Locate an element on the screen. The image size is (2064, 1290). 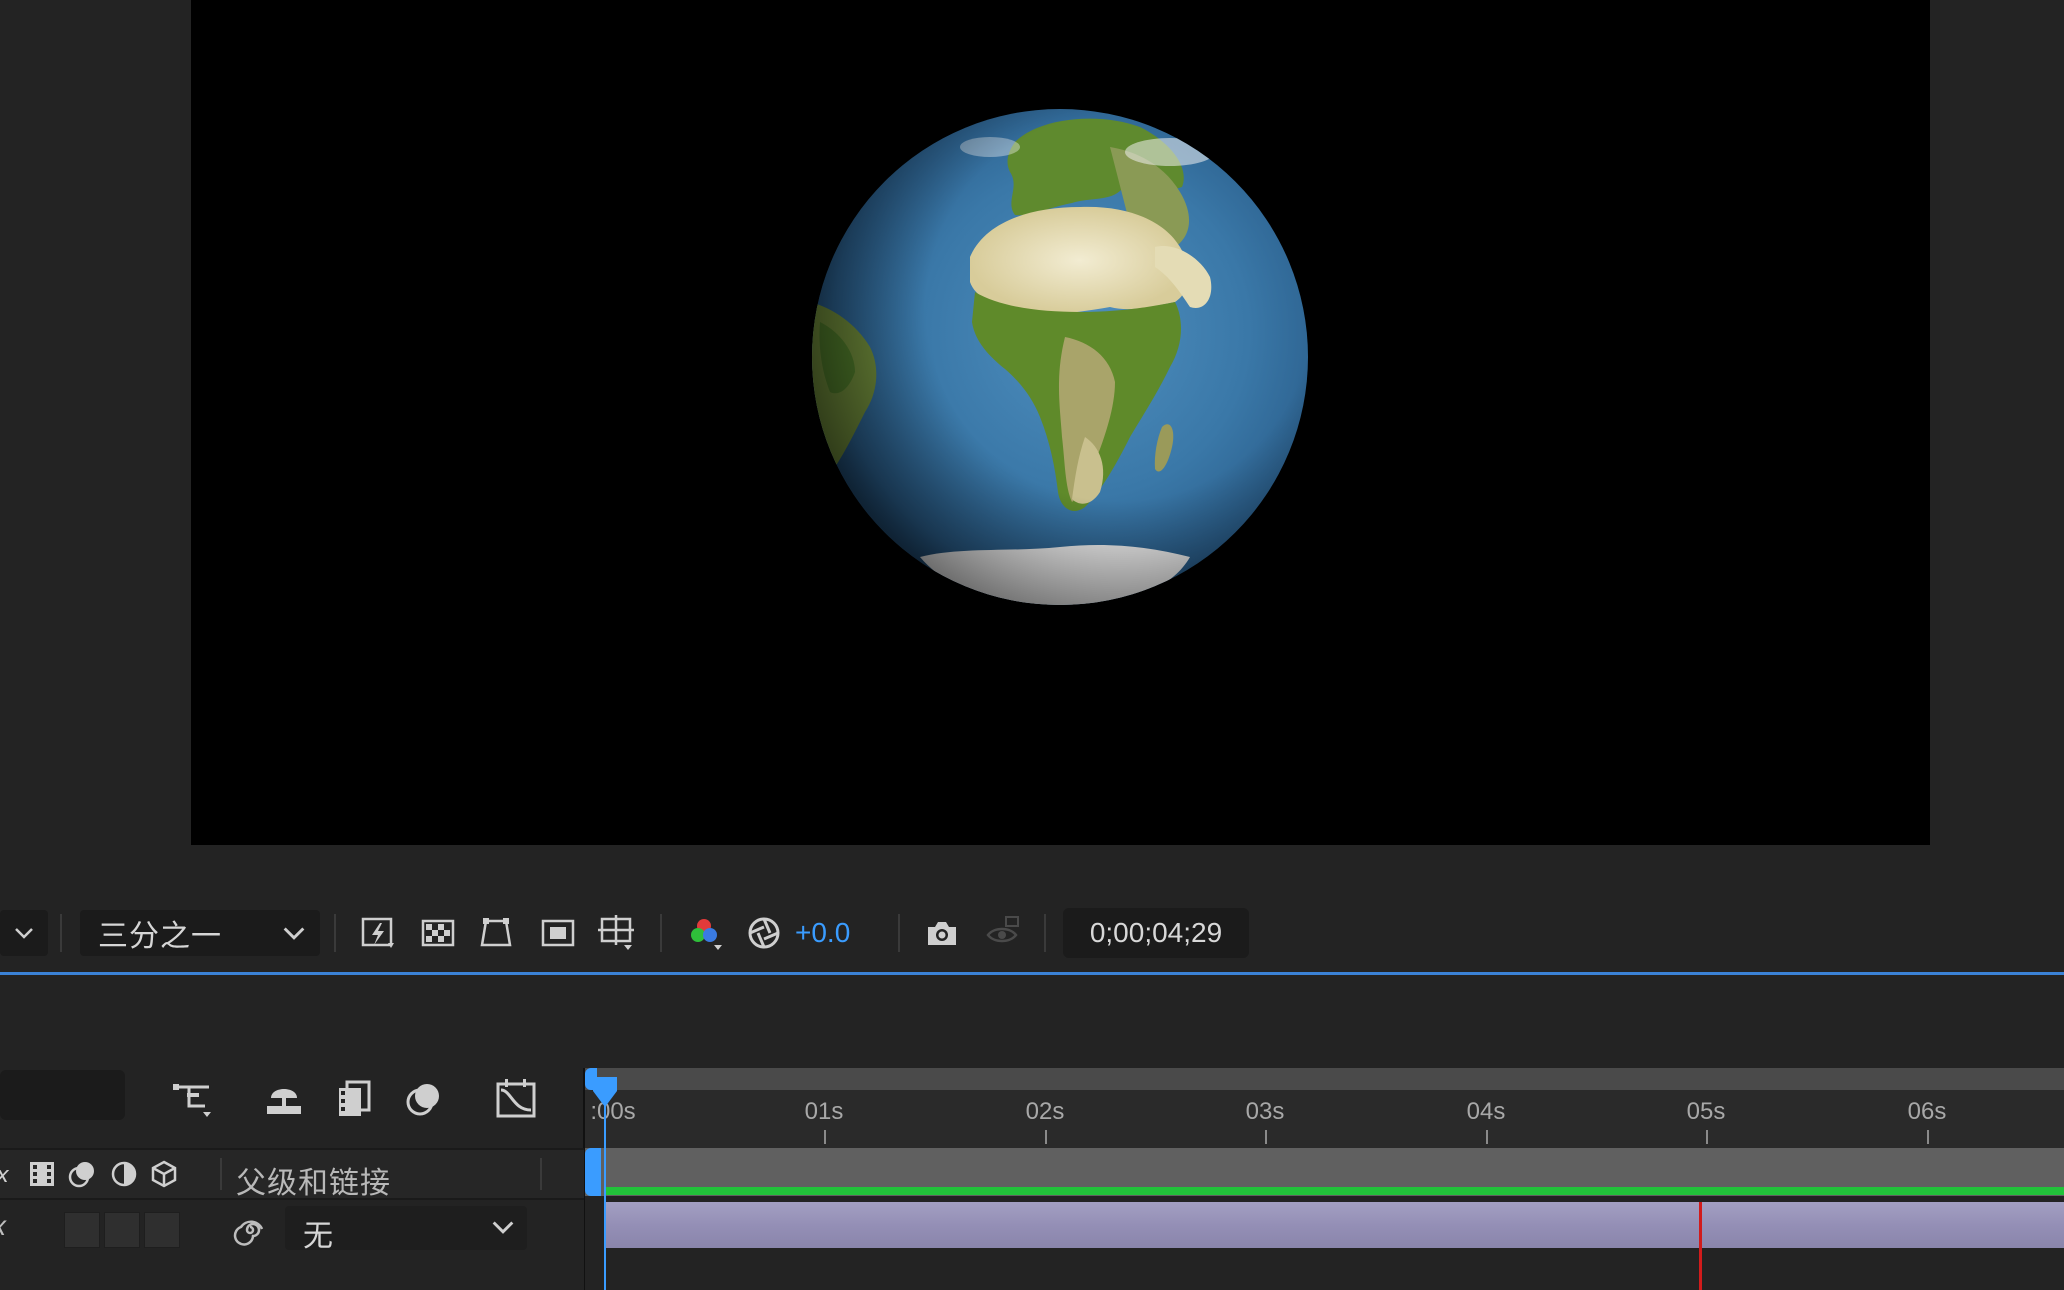
shy-layers-button is located at coordinates (284, 1099).